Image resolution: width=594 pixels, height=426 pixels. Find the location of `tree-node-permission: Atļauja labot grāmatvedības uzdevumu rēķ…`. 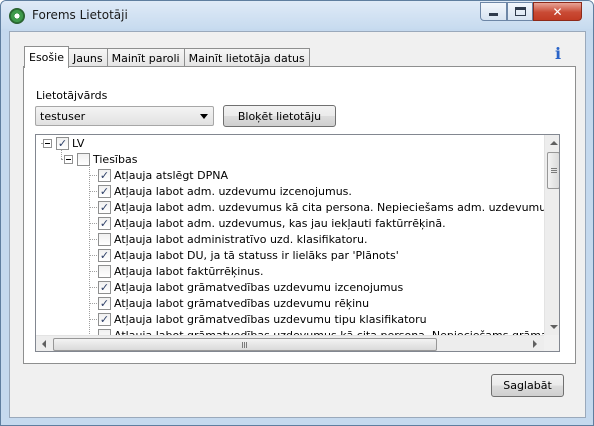

tree-node-permission: Atļauja labot grāmatvedības uzdevumu rēķ… is located at coordinates (233, 303).